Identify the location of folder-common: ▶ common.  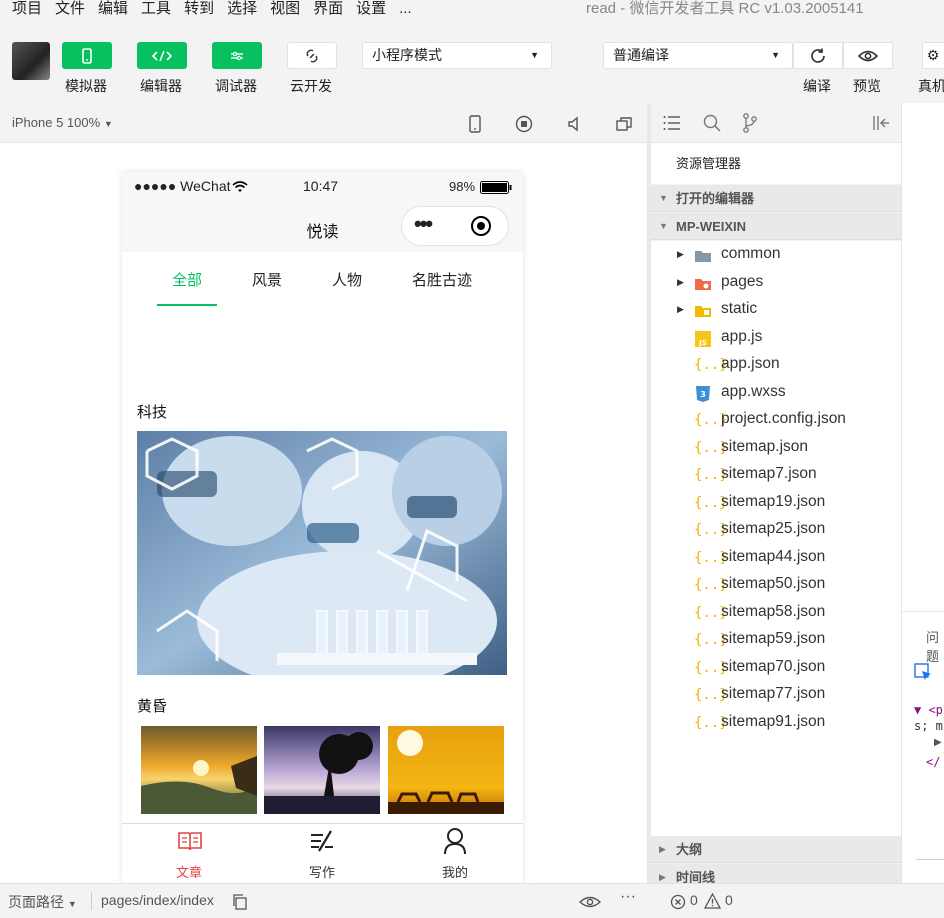
(776, 255).